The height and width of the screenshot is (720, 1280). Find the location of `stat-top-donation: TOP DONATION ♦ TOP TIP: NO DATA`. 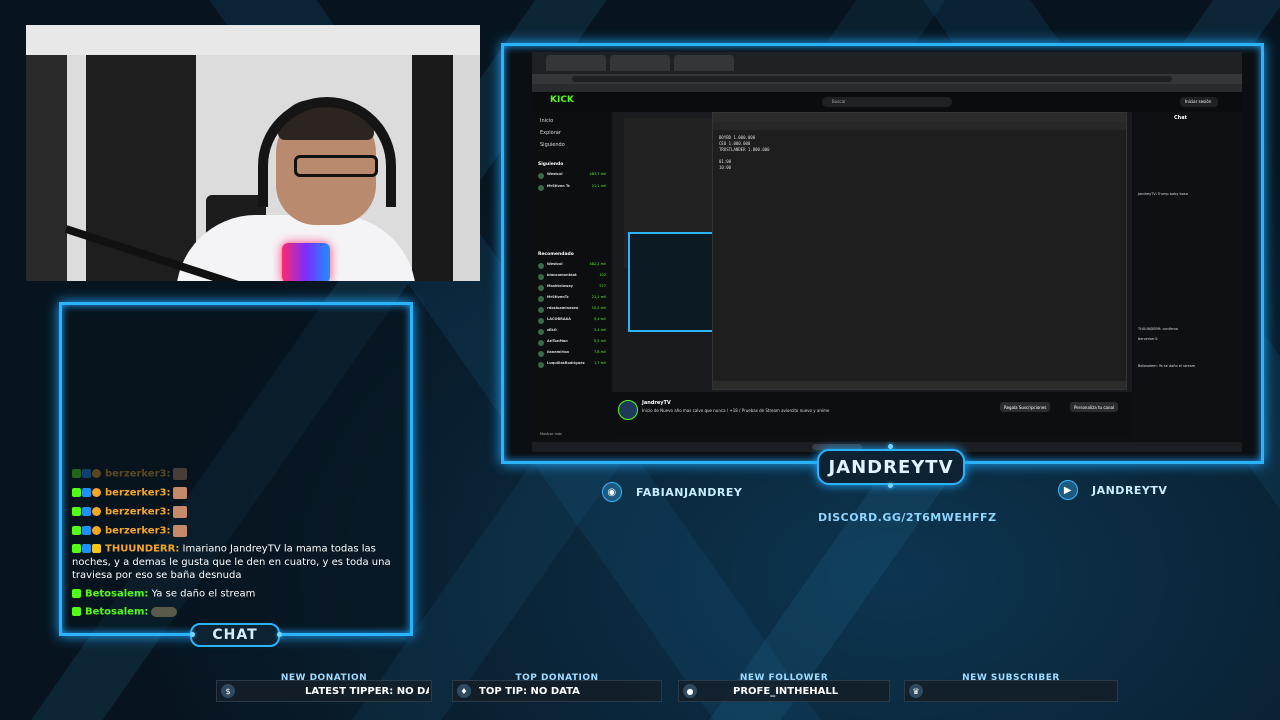

stat-top-donation: TOP DONATION ♦ TOP TIP: NO DATA is located at coordinates (557, 687).